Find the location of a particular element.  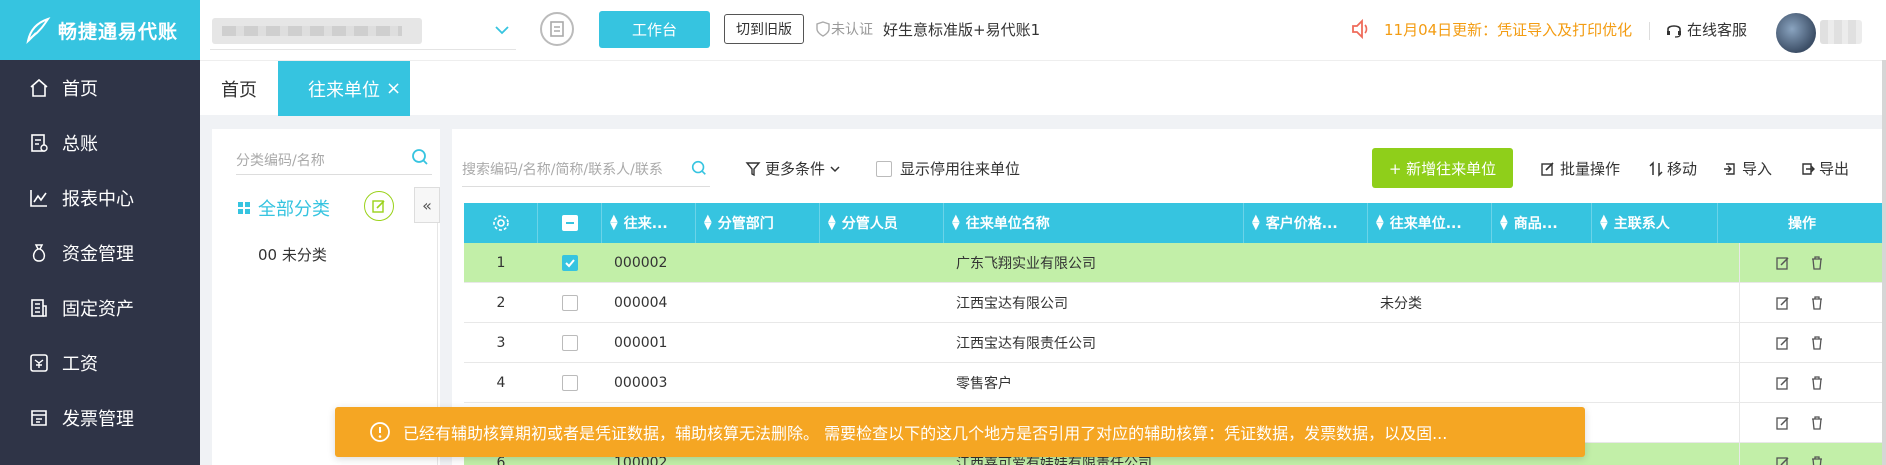

table-row: 2 000004 江西宝达有限公司 未分类 is located at coordinates (1175, 303).